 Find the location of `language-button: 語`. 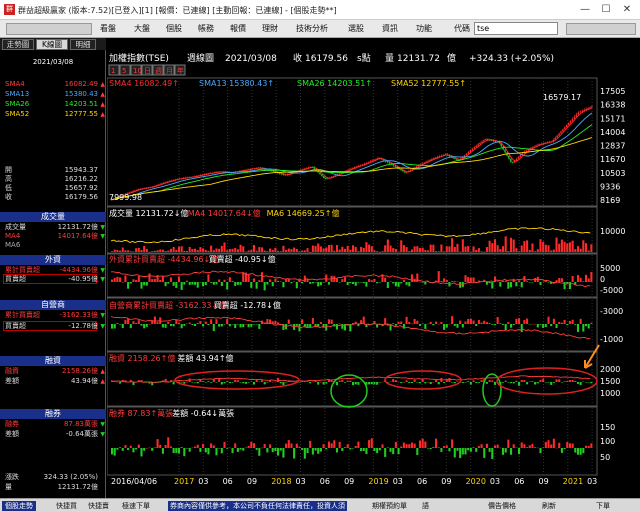

language-button: 語 is located at coordinates (425, 506).